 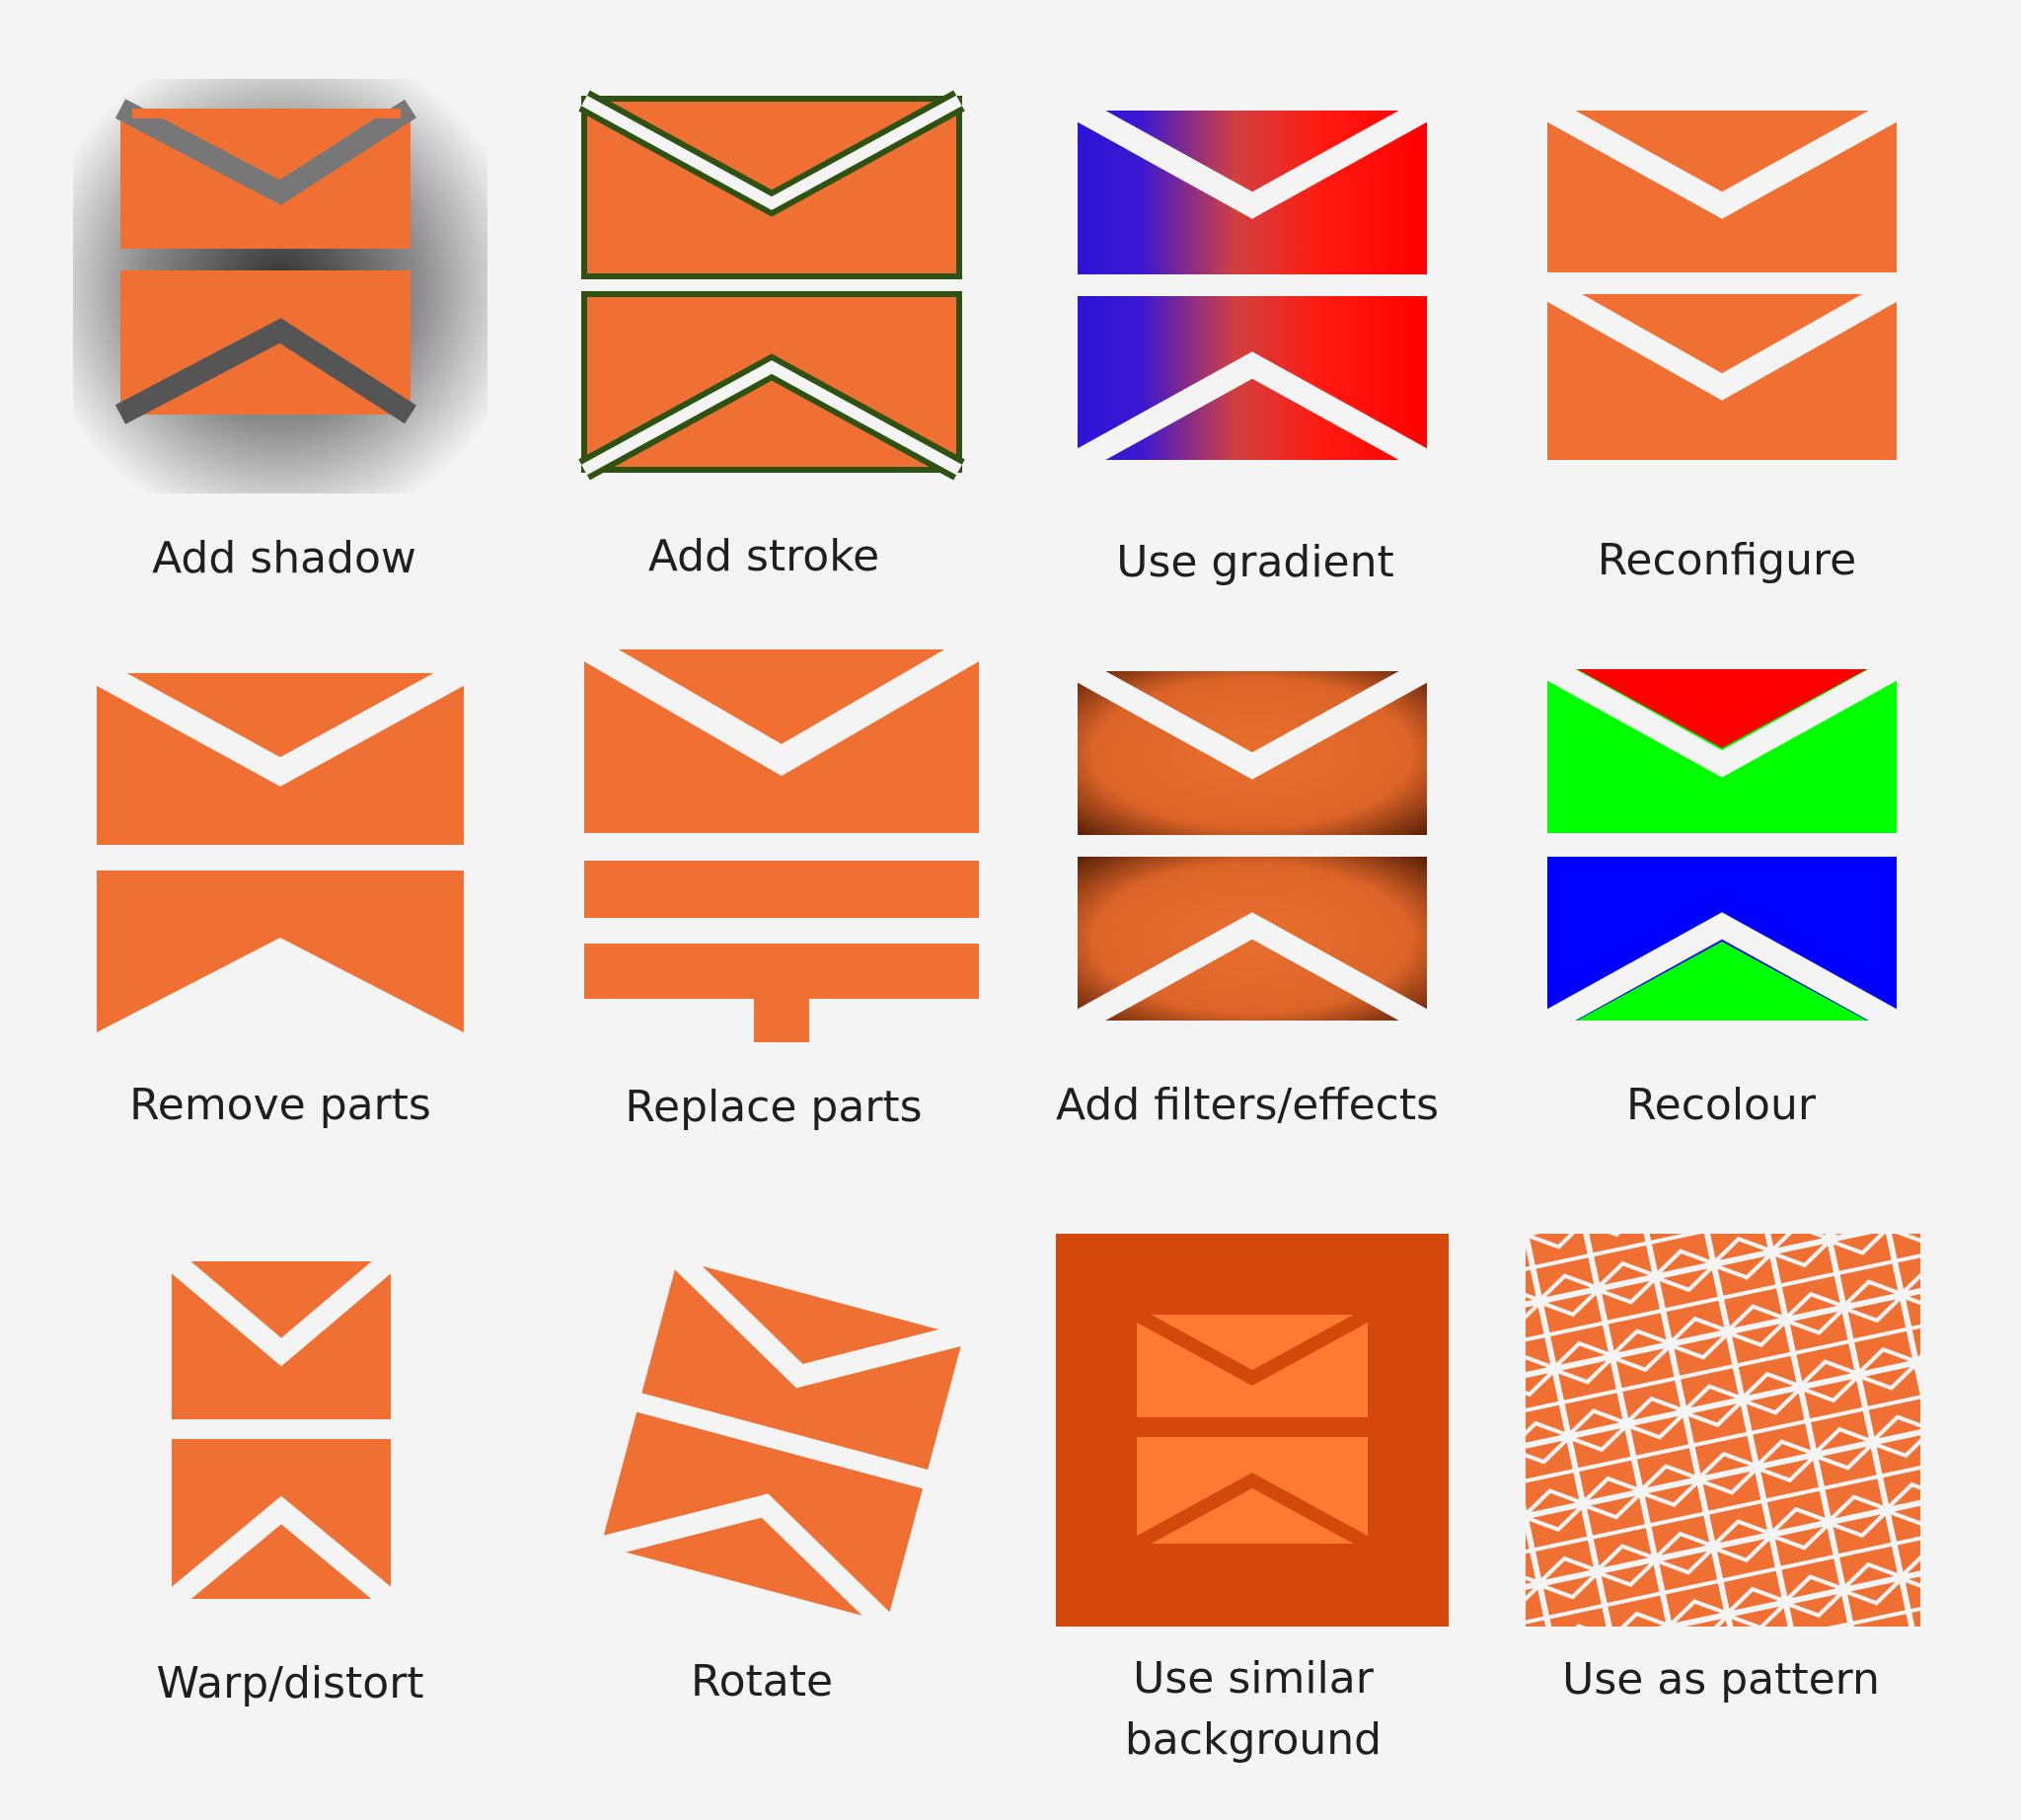 What do you see at coordinates (1721, 1679) in the screenshot?
I see `label-use-as-pattern: Use as pattern` at bounding box center [1721, 1679].